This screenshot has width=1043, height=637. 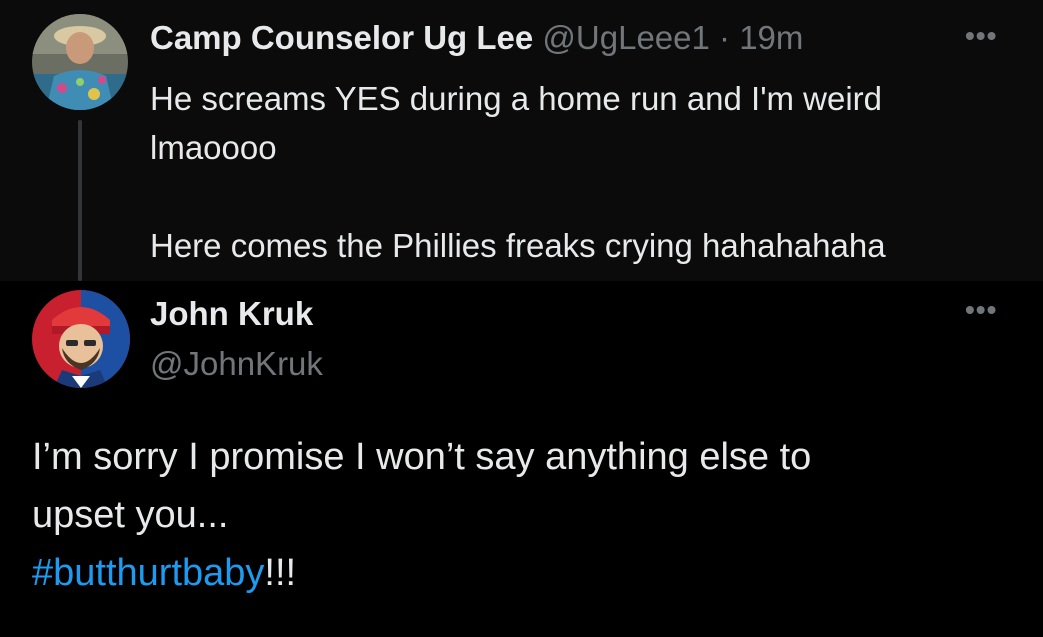 I want to click on tweet-text-line: lmaoooo, so click(x=213, y=147).